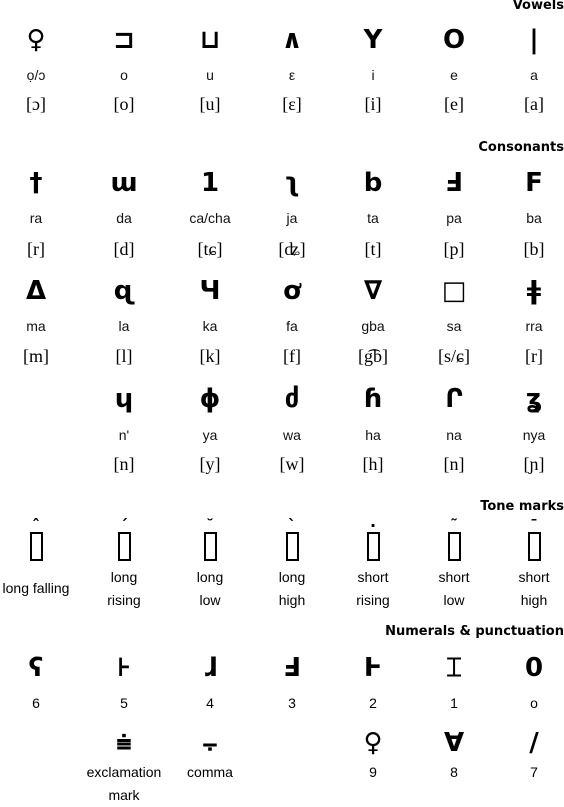  Describe the element at coordinates (36, 525) in the screenshot. I see `tone-diacritic: ˆ` at that location.